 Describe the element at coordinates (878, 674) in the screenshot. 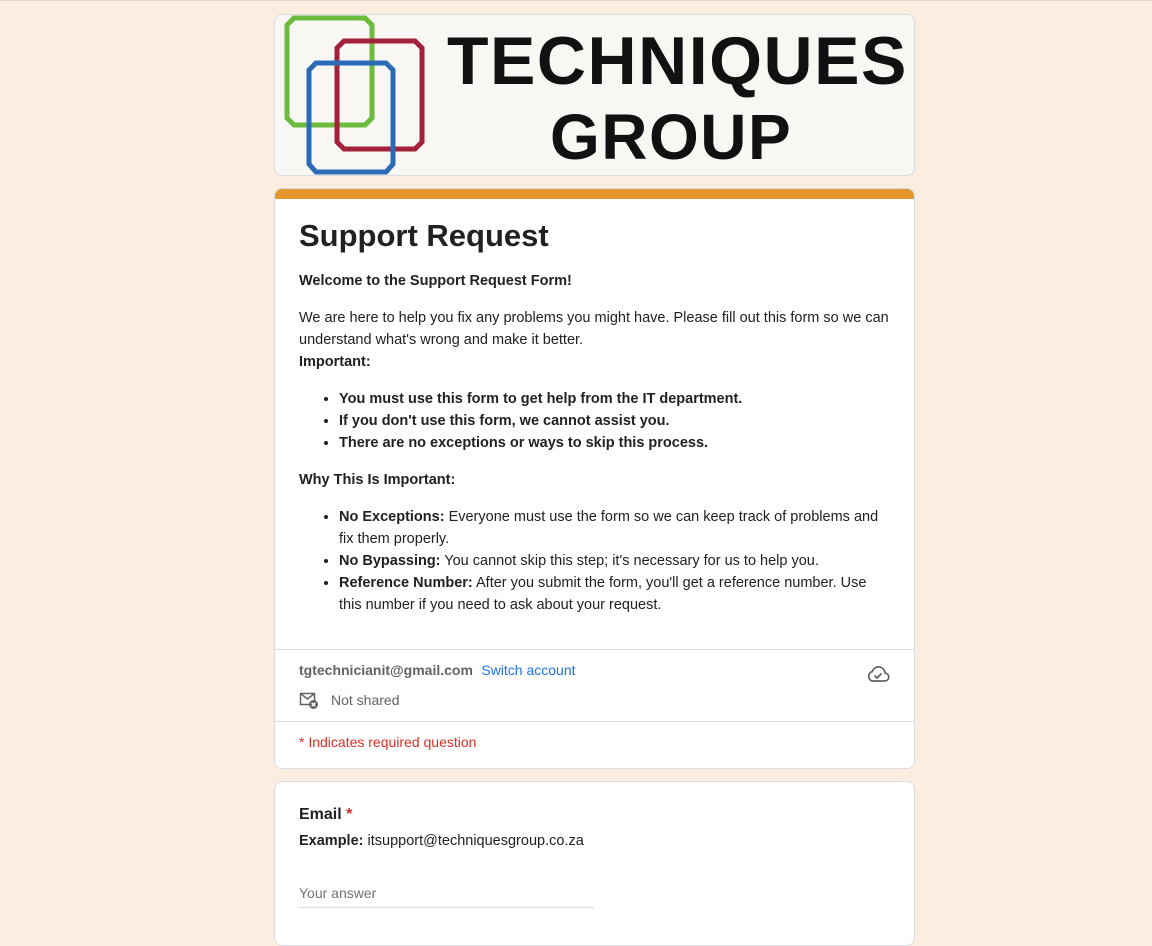

I see `cloud-saved-icon` at that location.